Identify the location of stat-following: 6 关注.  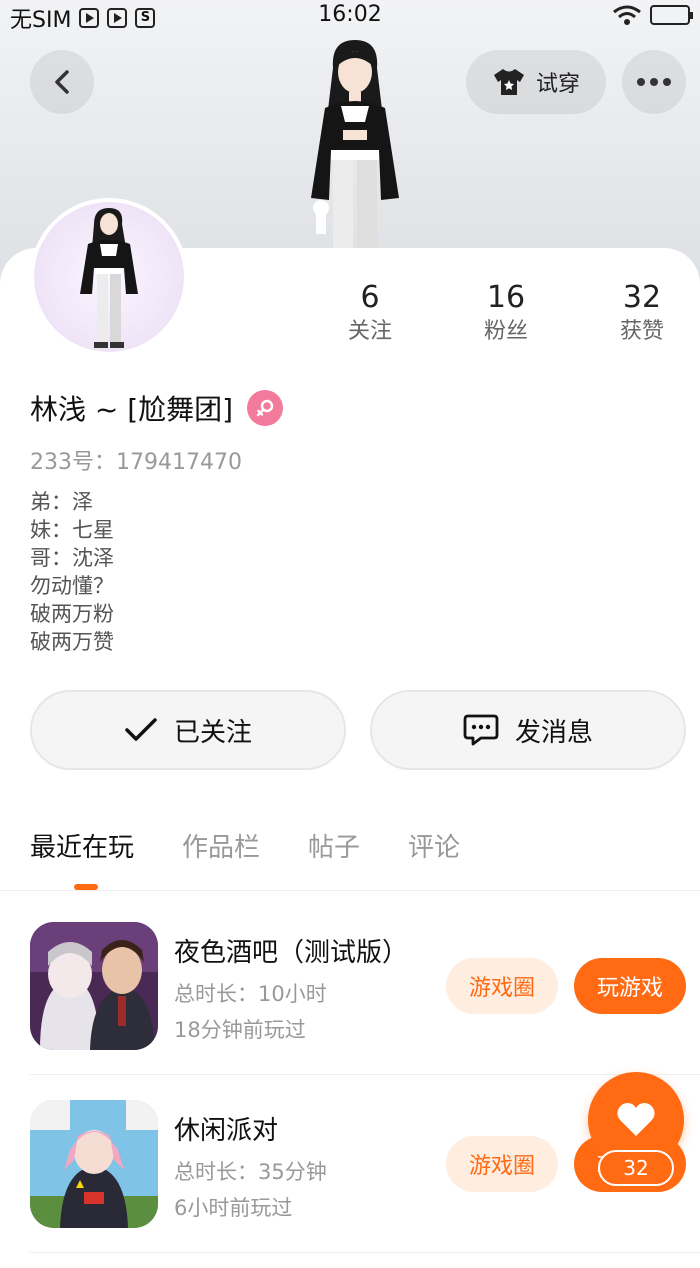
(370, 314).